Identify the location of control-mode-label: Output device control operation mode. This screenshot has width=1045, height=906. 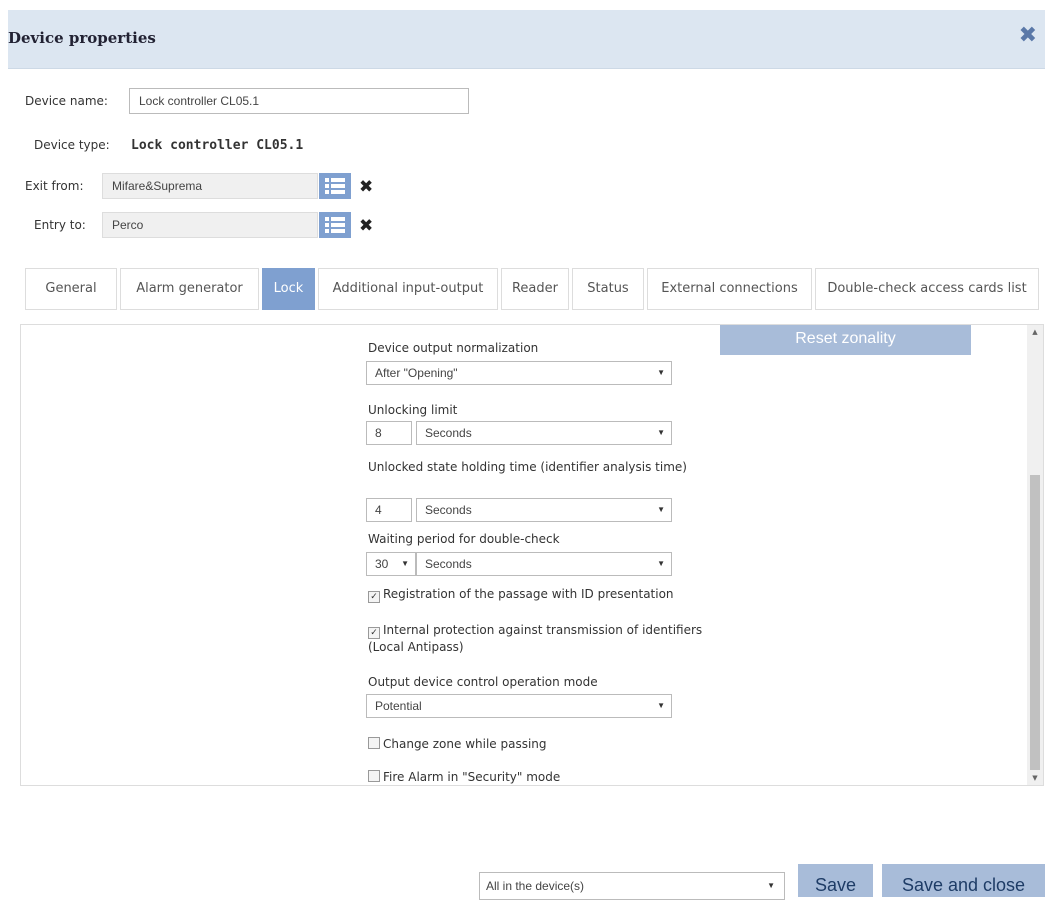
(483, 682).